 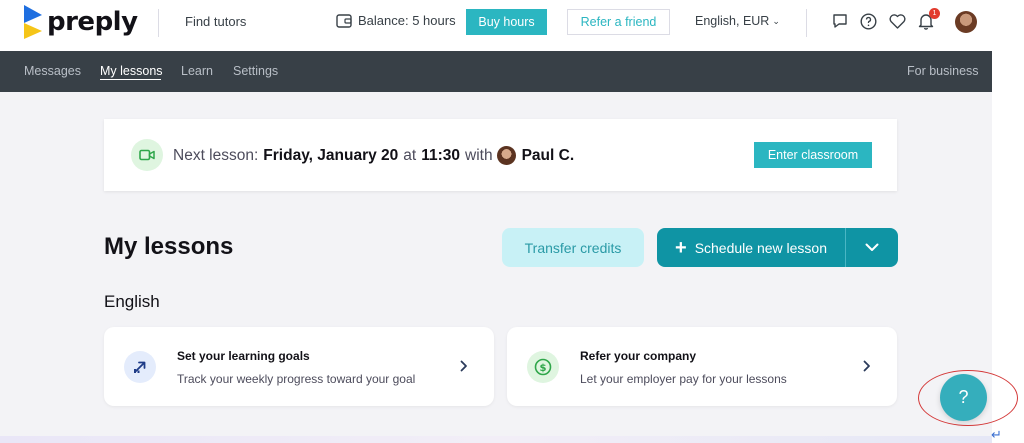 What do you see at coordinates (130, 79) in the screenshot?
I see `active-tab-underline` at bounding box center [130, 79].